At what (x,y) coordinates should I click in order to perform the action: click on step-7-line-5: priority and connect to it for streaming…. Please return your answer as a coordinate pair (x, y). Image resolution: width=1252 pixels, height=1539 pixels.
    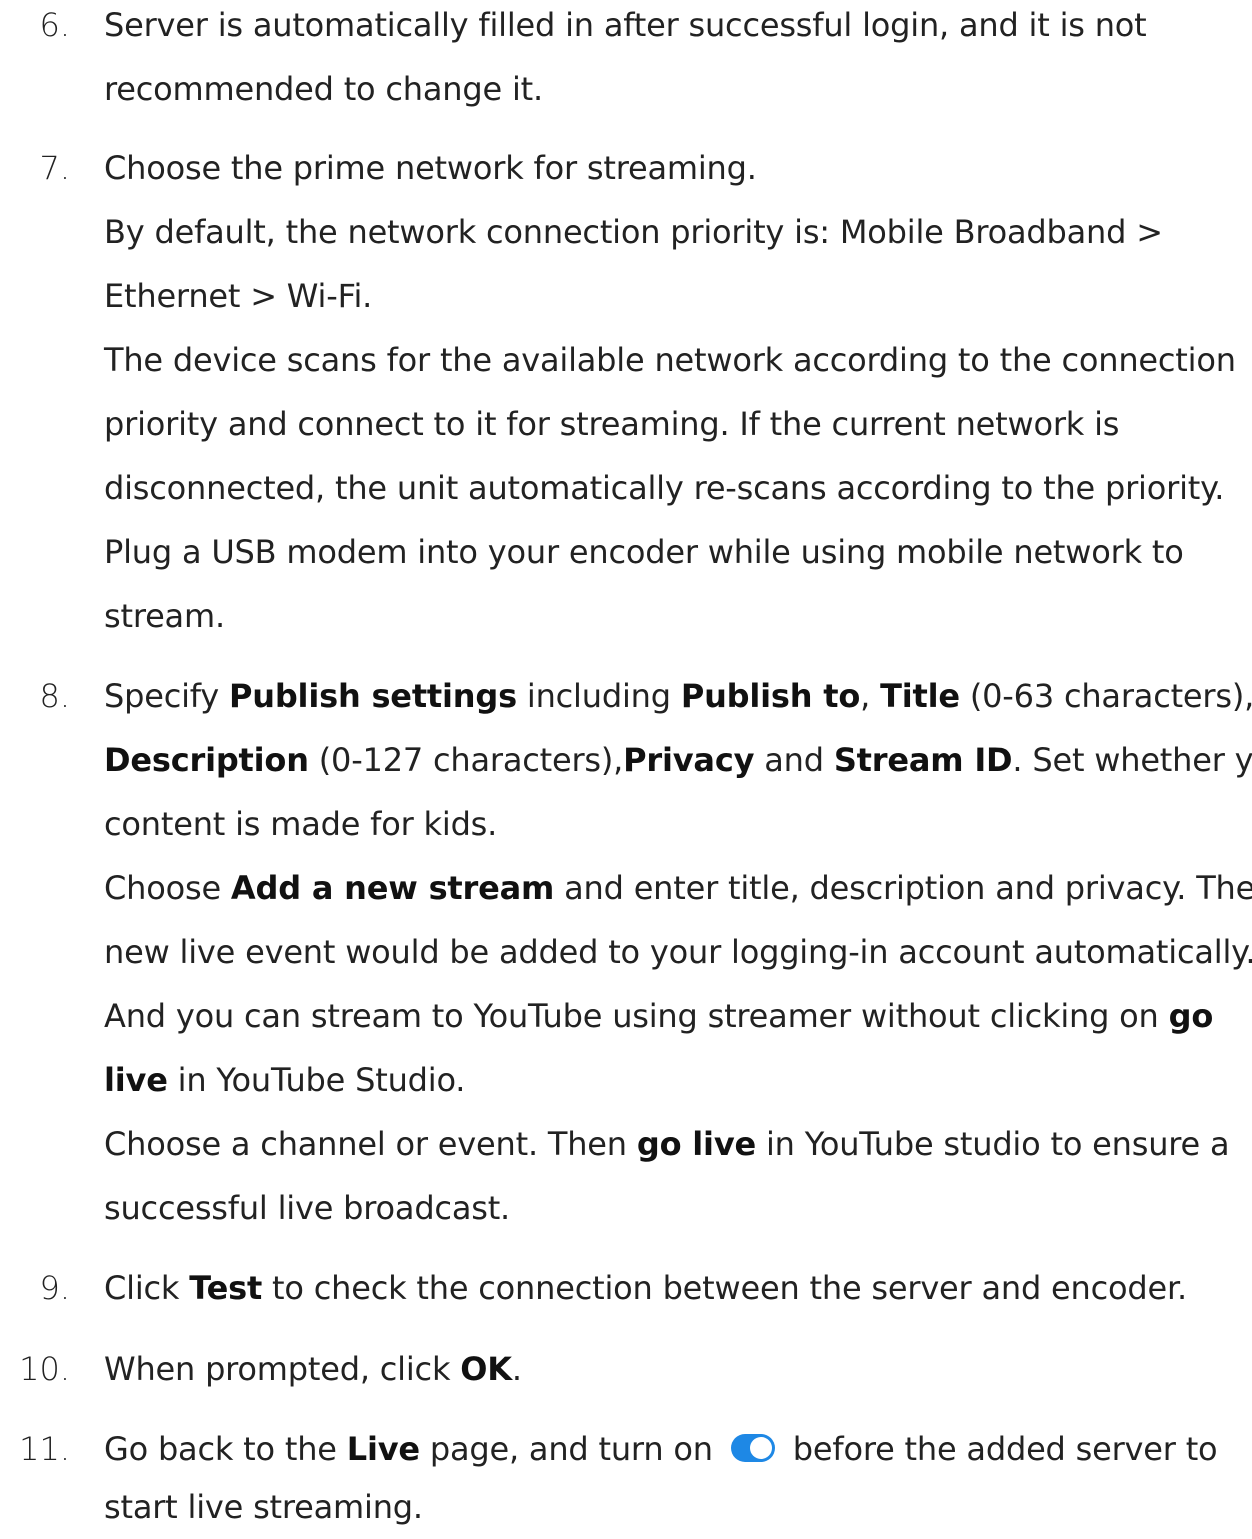
    Looking at the image, I should click on (612, 424).